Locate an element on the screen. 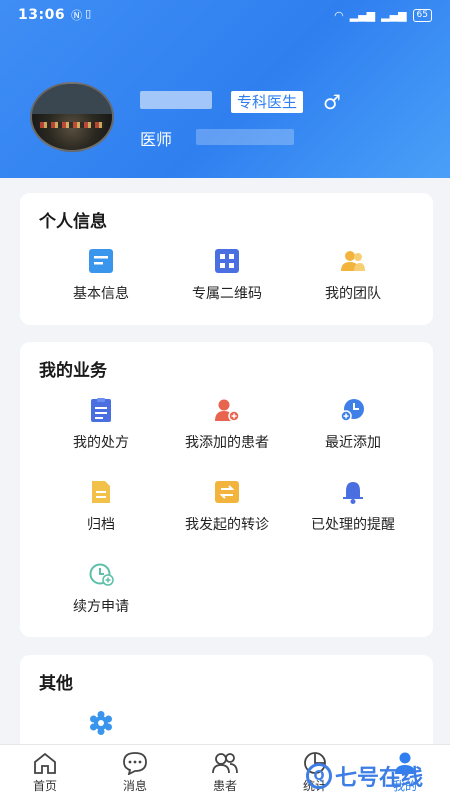  avatar is located at coordinates (72, 117).